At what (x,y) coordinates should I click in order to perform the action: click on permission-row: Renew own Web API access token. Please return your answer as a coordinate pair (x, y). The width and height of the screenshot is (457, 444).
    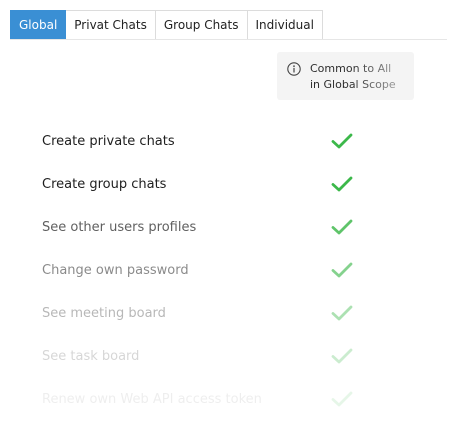
    Looking at the image, I should click on (228, 401).